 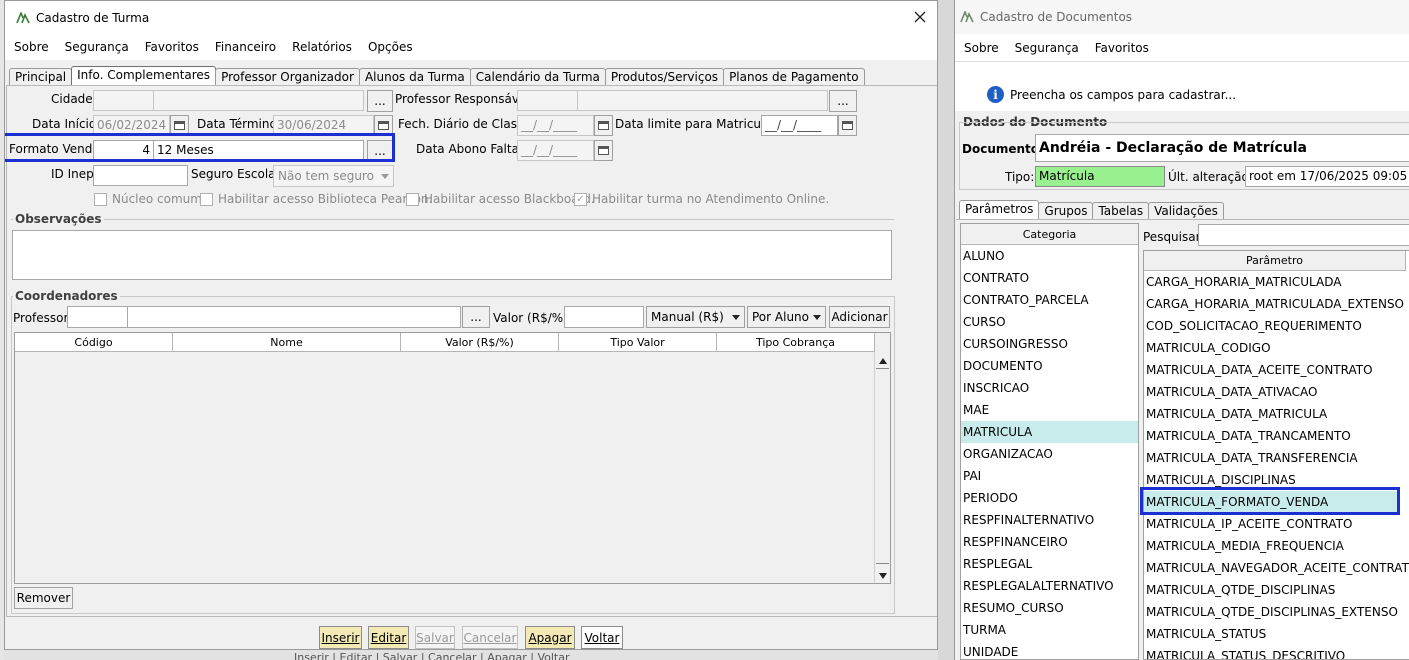 What do you see at coordinates (882, 467) in the screenshot?
I see `vertical-scrollbar` at bounding box center [882, 467].